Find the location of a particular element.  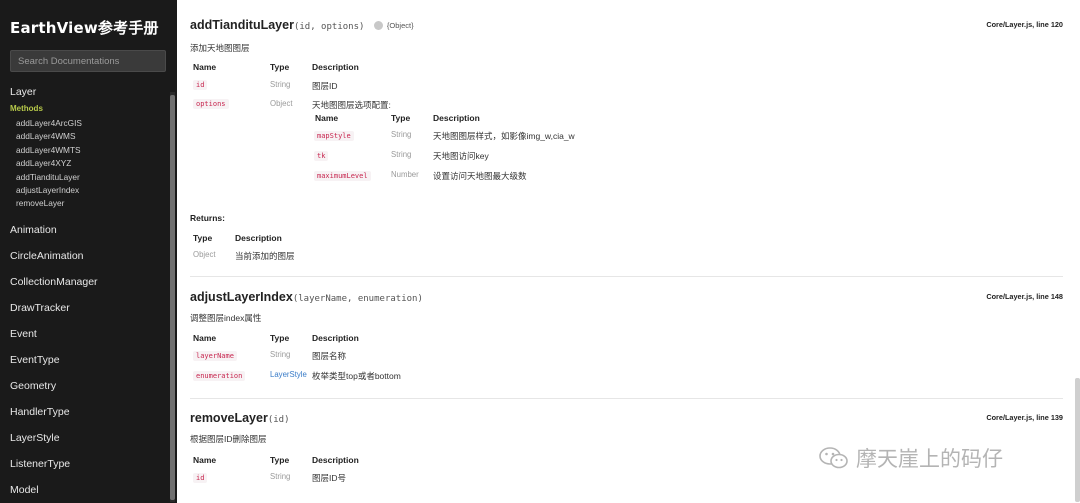

method-title: addTiandituLayer(id, options) {Object} is located at coordinates (302, 25).